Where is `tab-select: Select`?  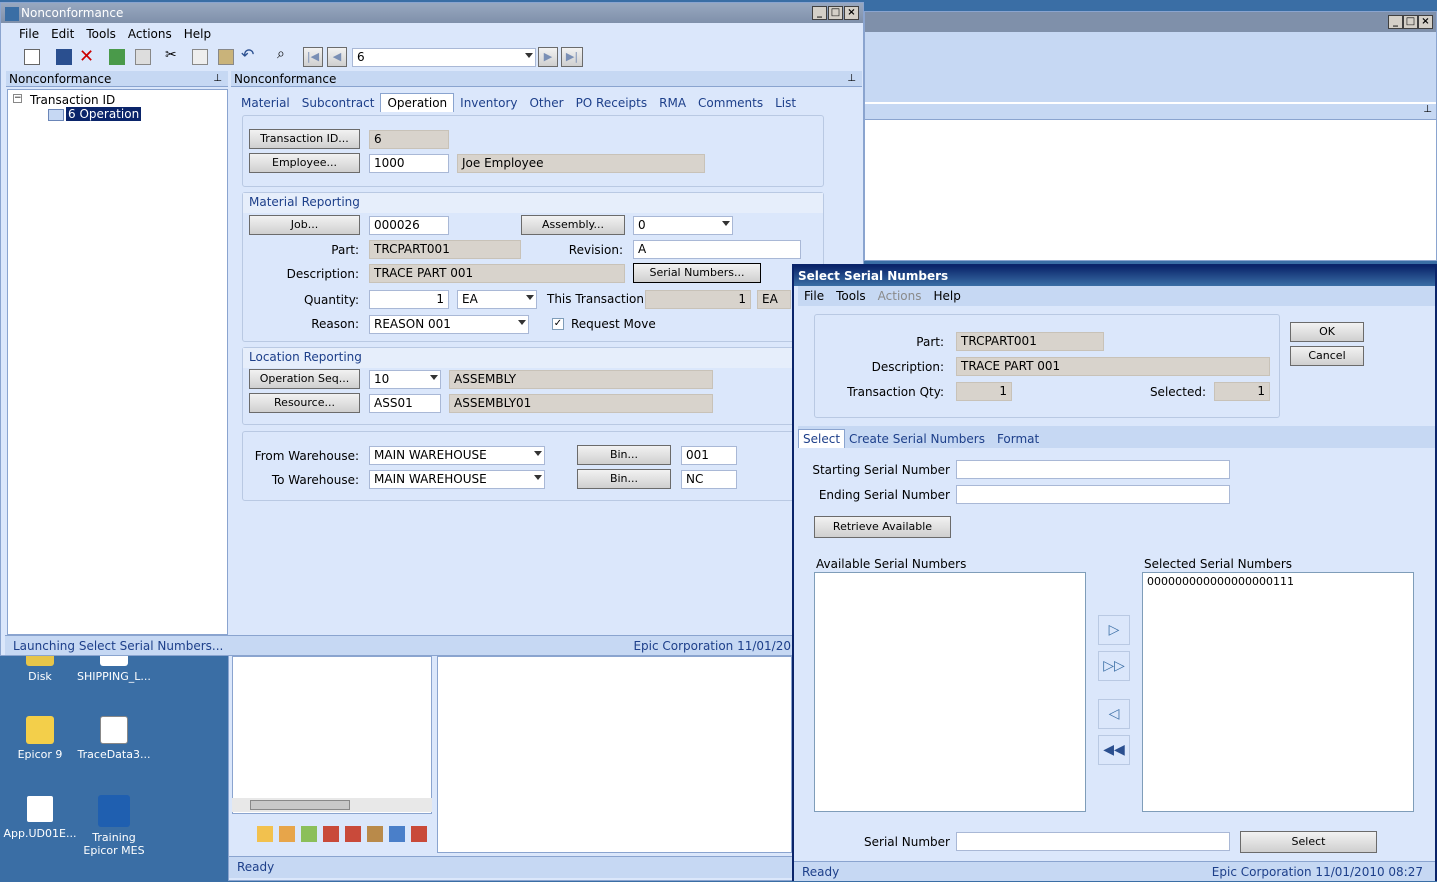
tab-select: Select is located at coordinates (822, 438).